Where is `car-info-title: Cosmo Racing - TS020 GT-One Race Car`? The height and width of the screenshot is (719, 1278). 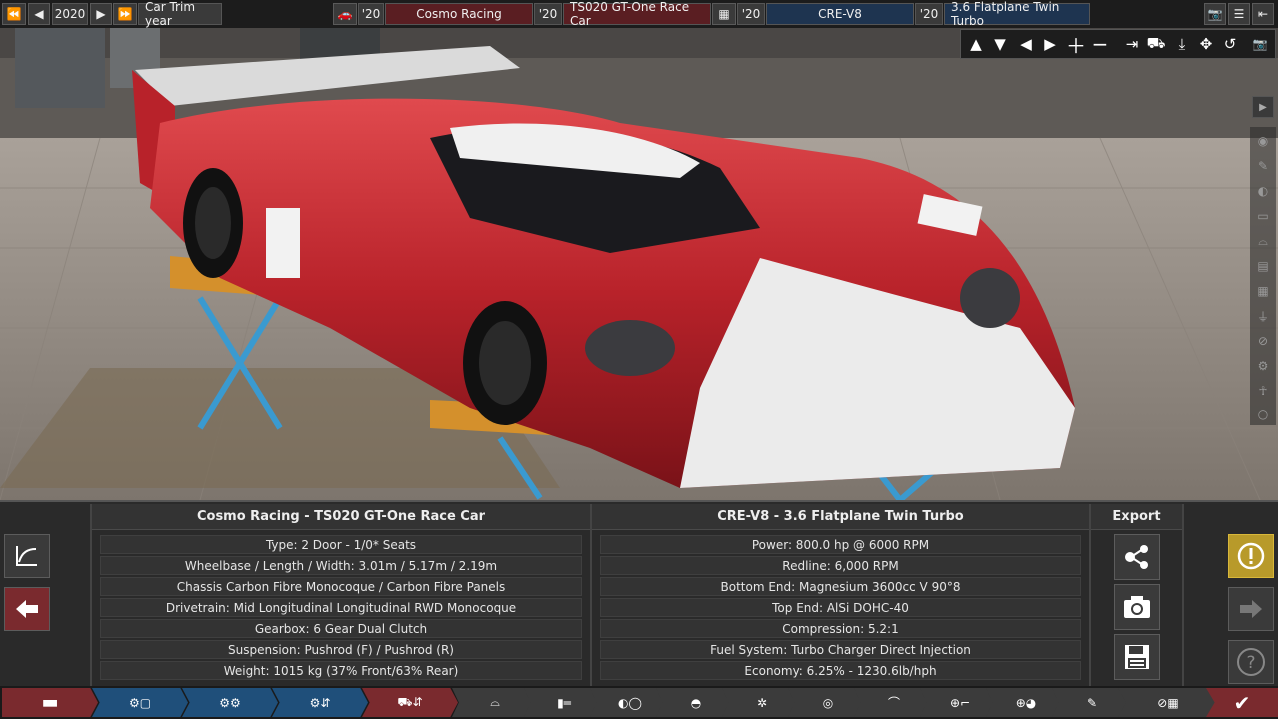 car-info-title: Cosmo Racing - TS020 GT-One Race Car is located at coordinates (341, 517).